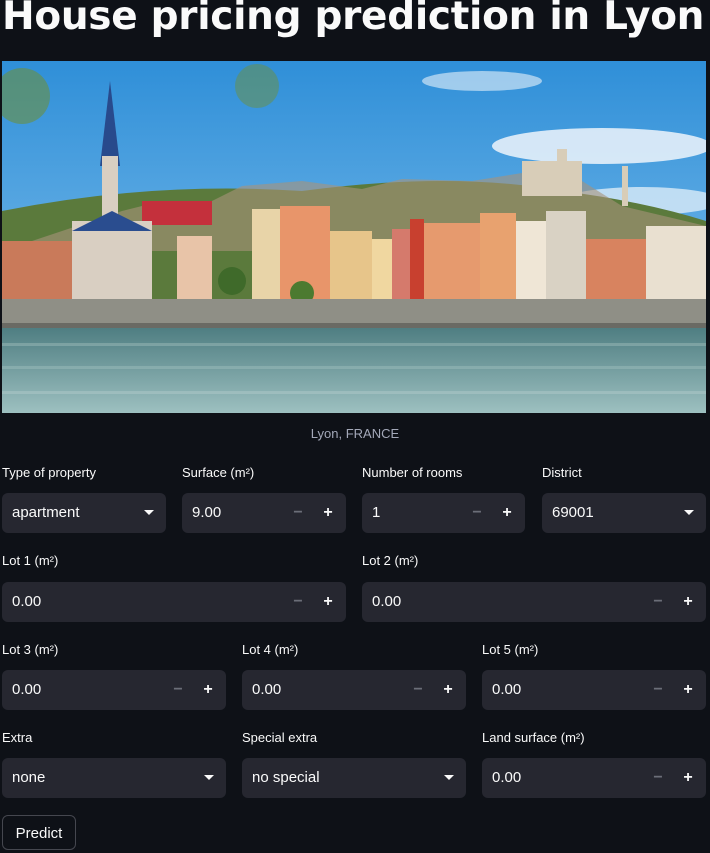 This screenshot has width=710, height=853. I want to click on special-extra-select: no special, so click(354, 778).